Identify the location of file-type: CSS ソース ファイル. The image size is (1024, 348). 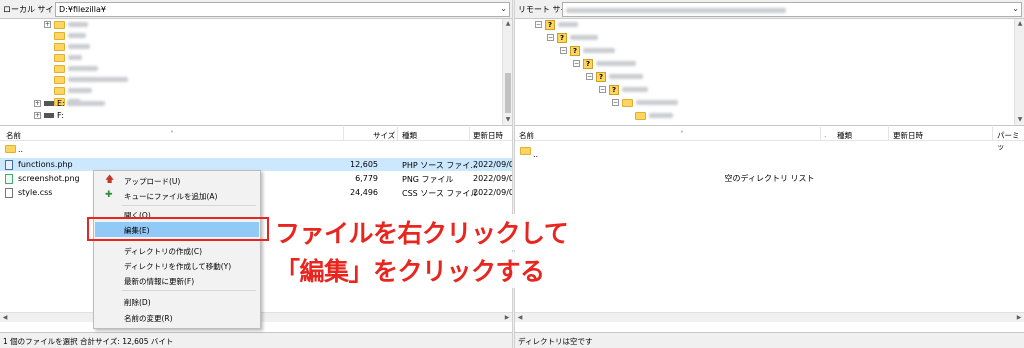
(440, 193).